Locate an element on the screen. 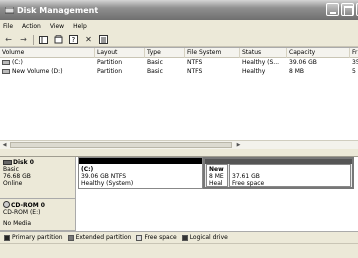 This screenshot has width=358, height=258. partition-info: (C:) 39.06 GB NTFS Healthy (System) is located at coordinates (107, 176).